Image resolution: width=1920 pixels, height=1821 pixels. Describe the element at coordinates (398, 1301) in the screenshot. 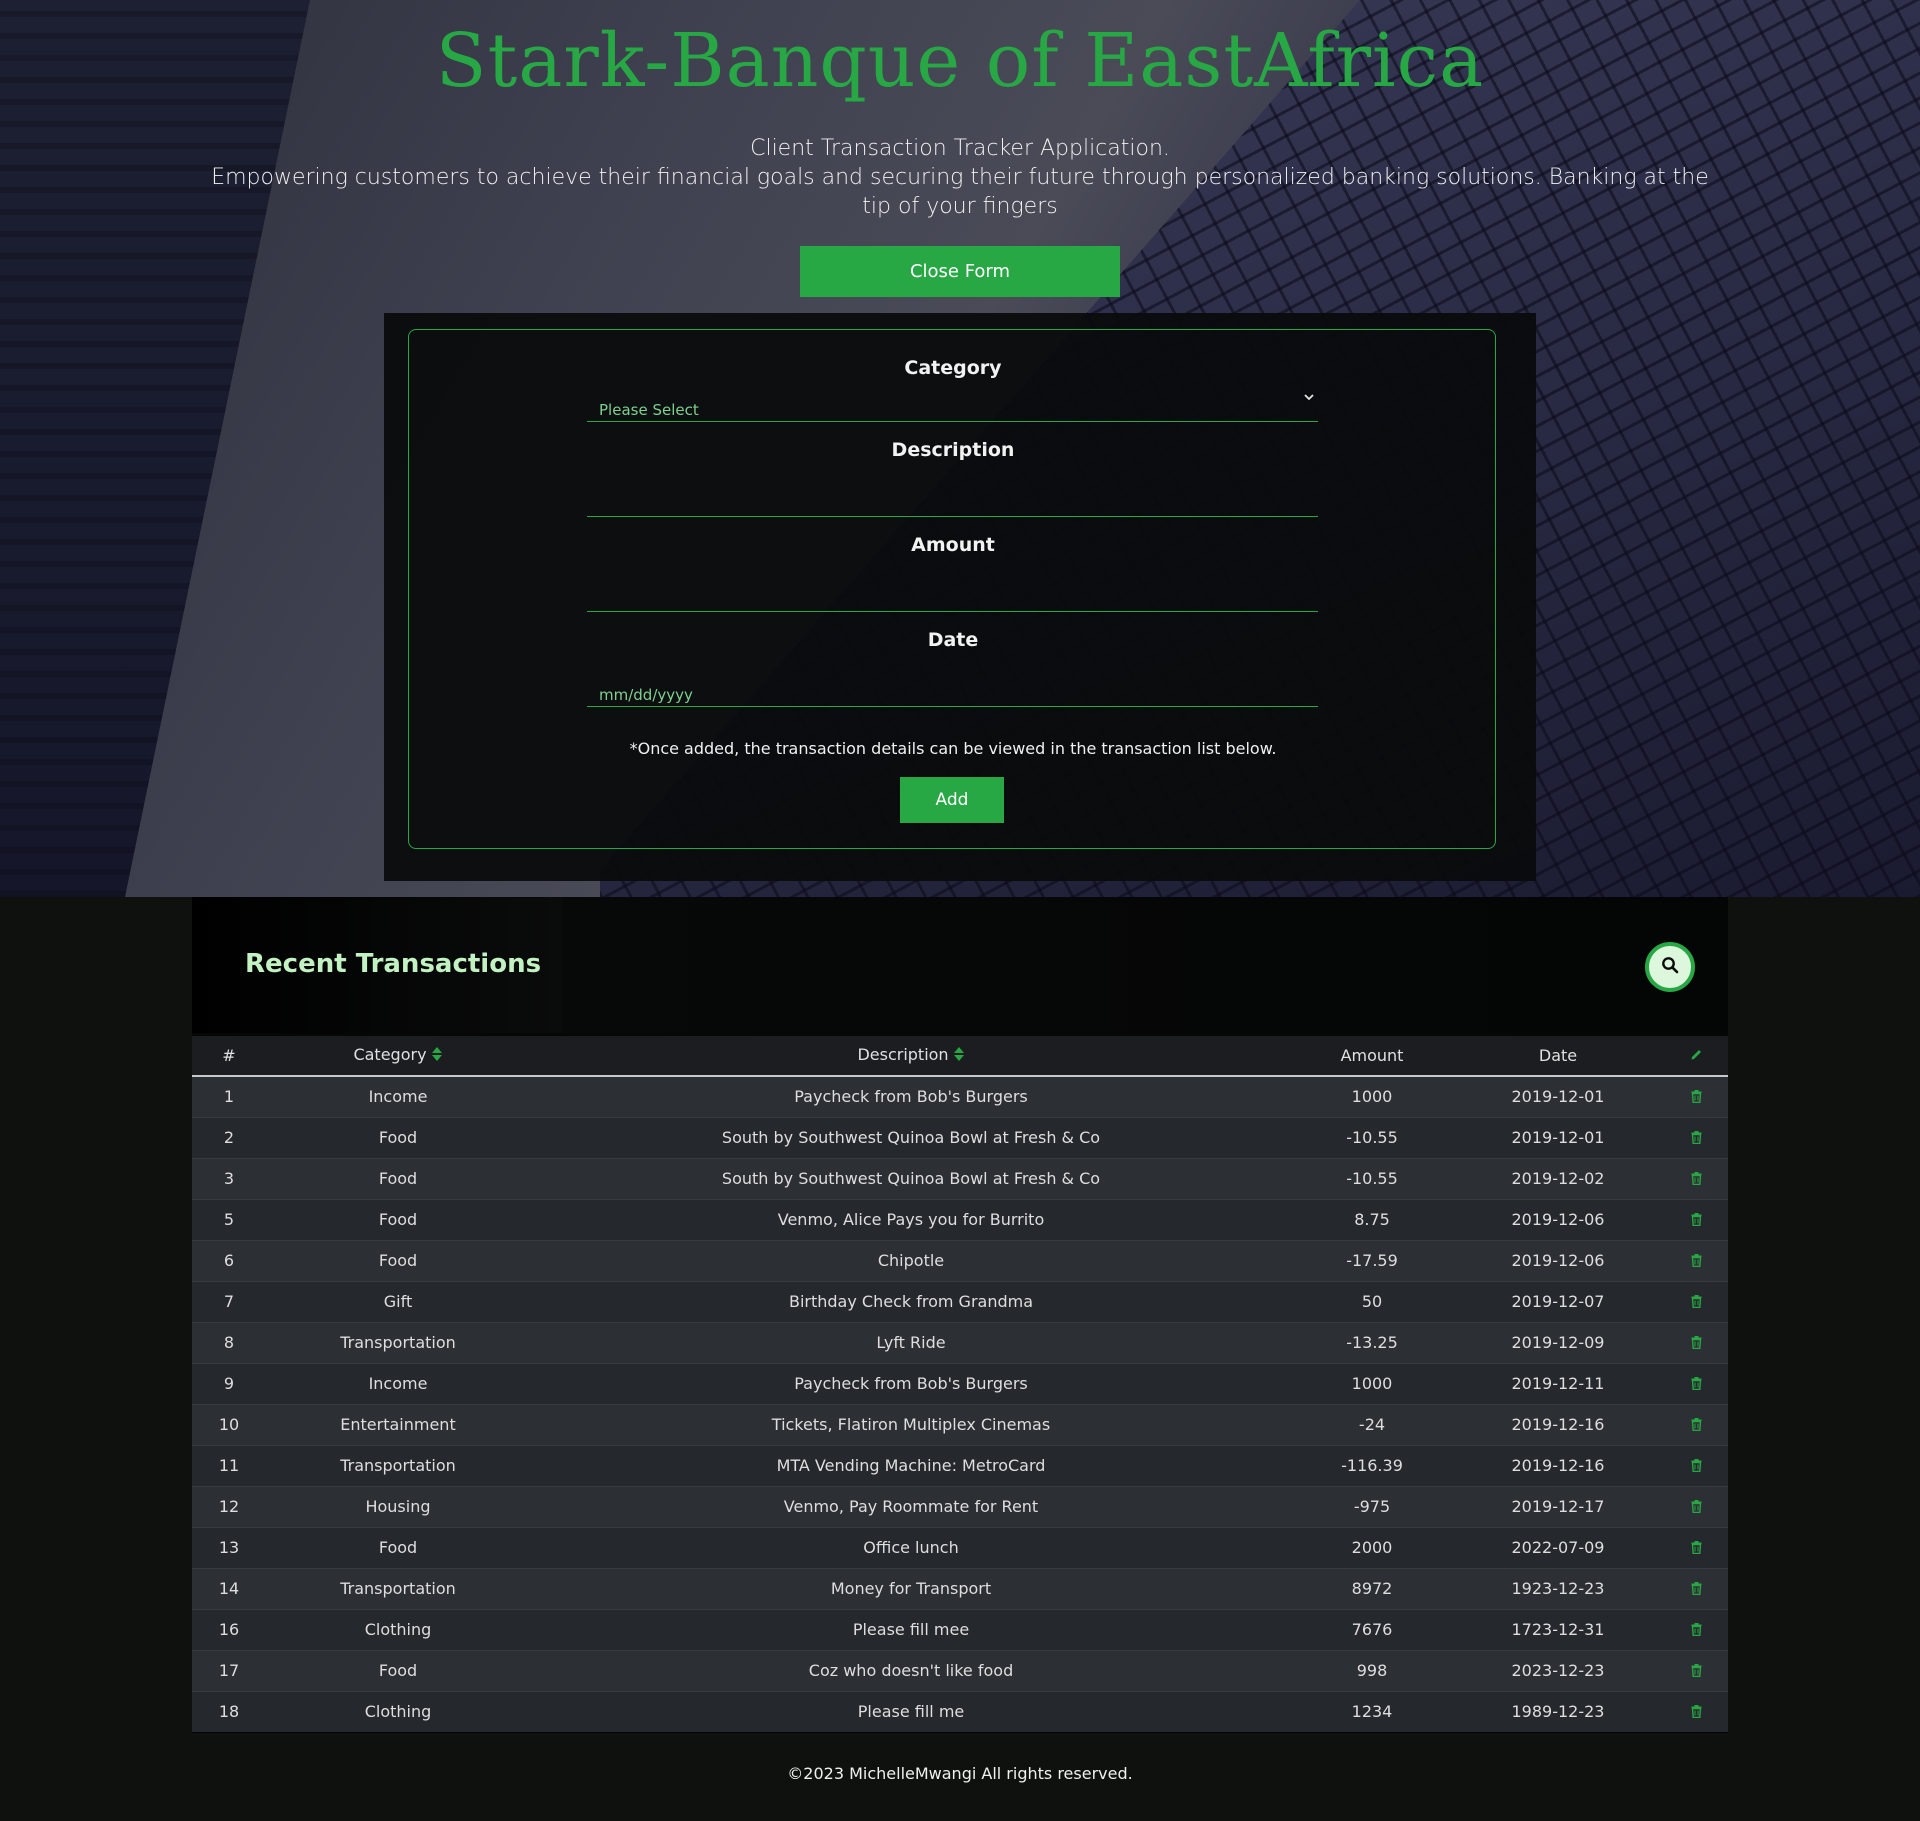

I see `cell-category: Gift` at that location.